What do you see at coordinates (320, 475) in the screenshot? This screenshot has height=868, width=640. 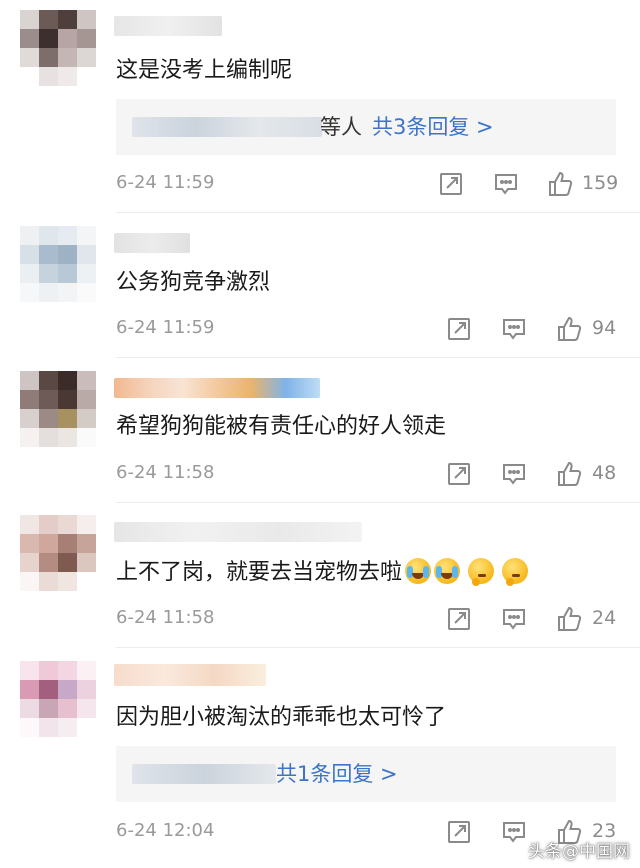 I see `comment-meta: 6-24 11:58 48` at bounding box center [320, 475].